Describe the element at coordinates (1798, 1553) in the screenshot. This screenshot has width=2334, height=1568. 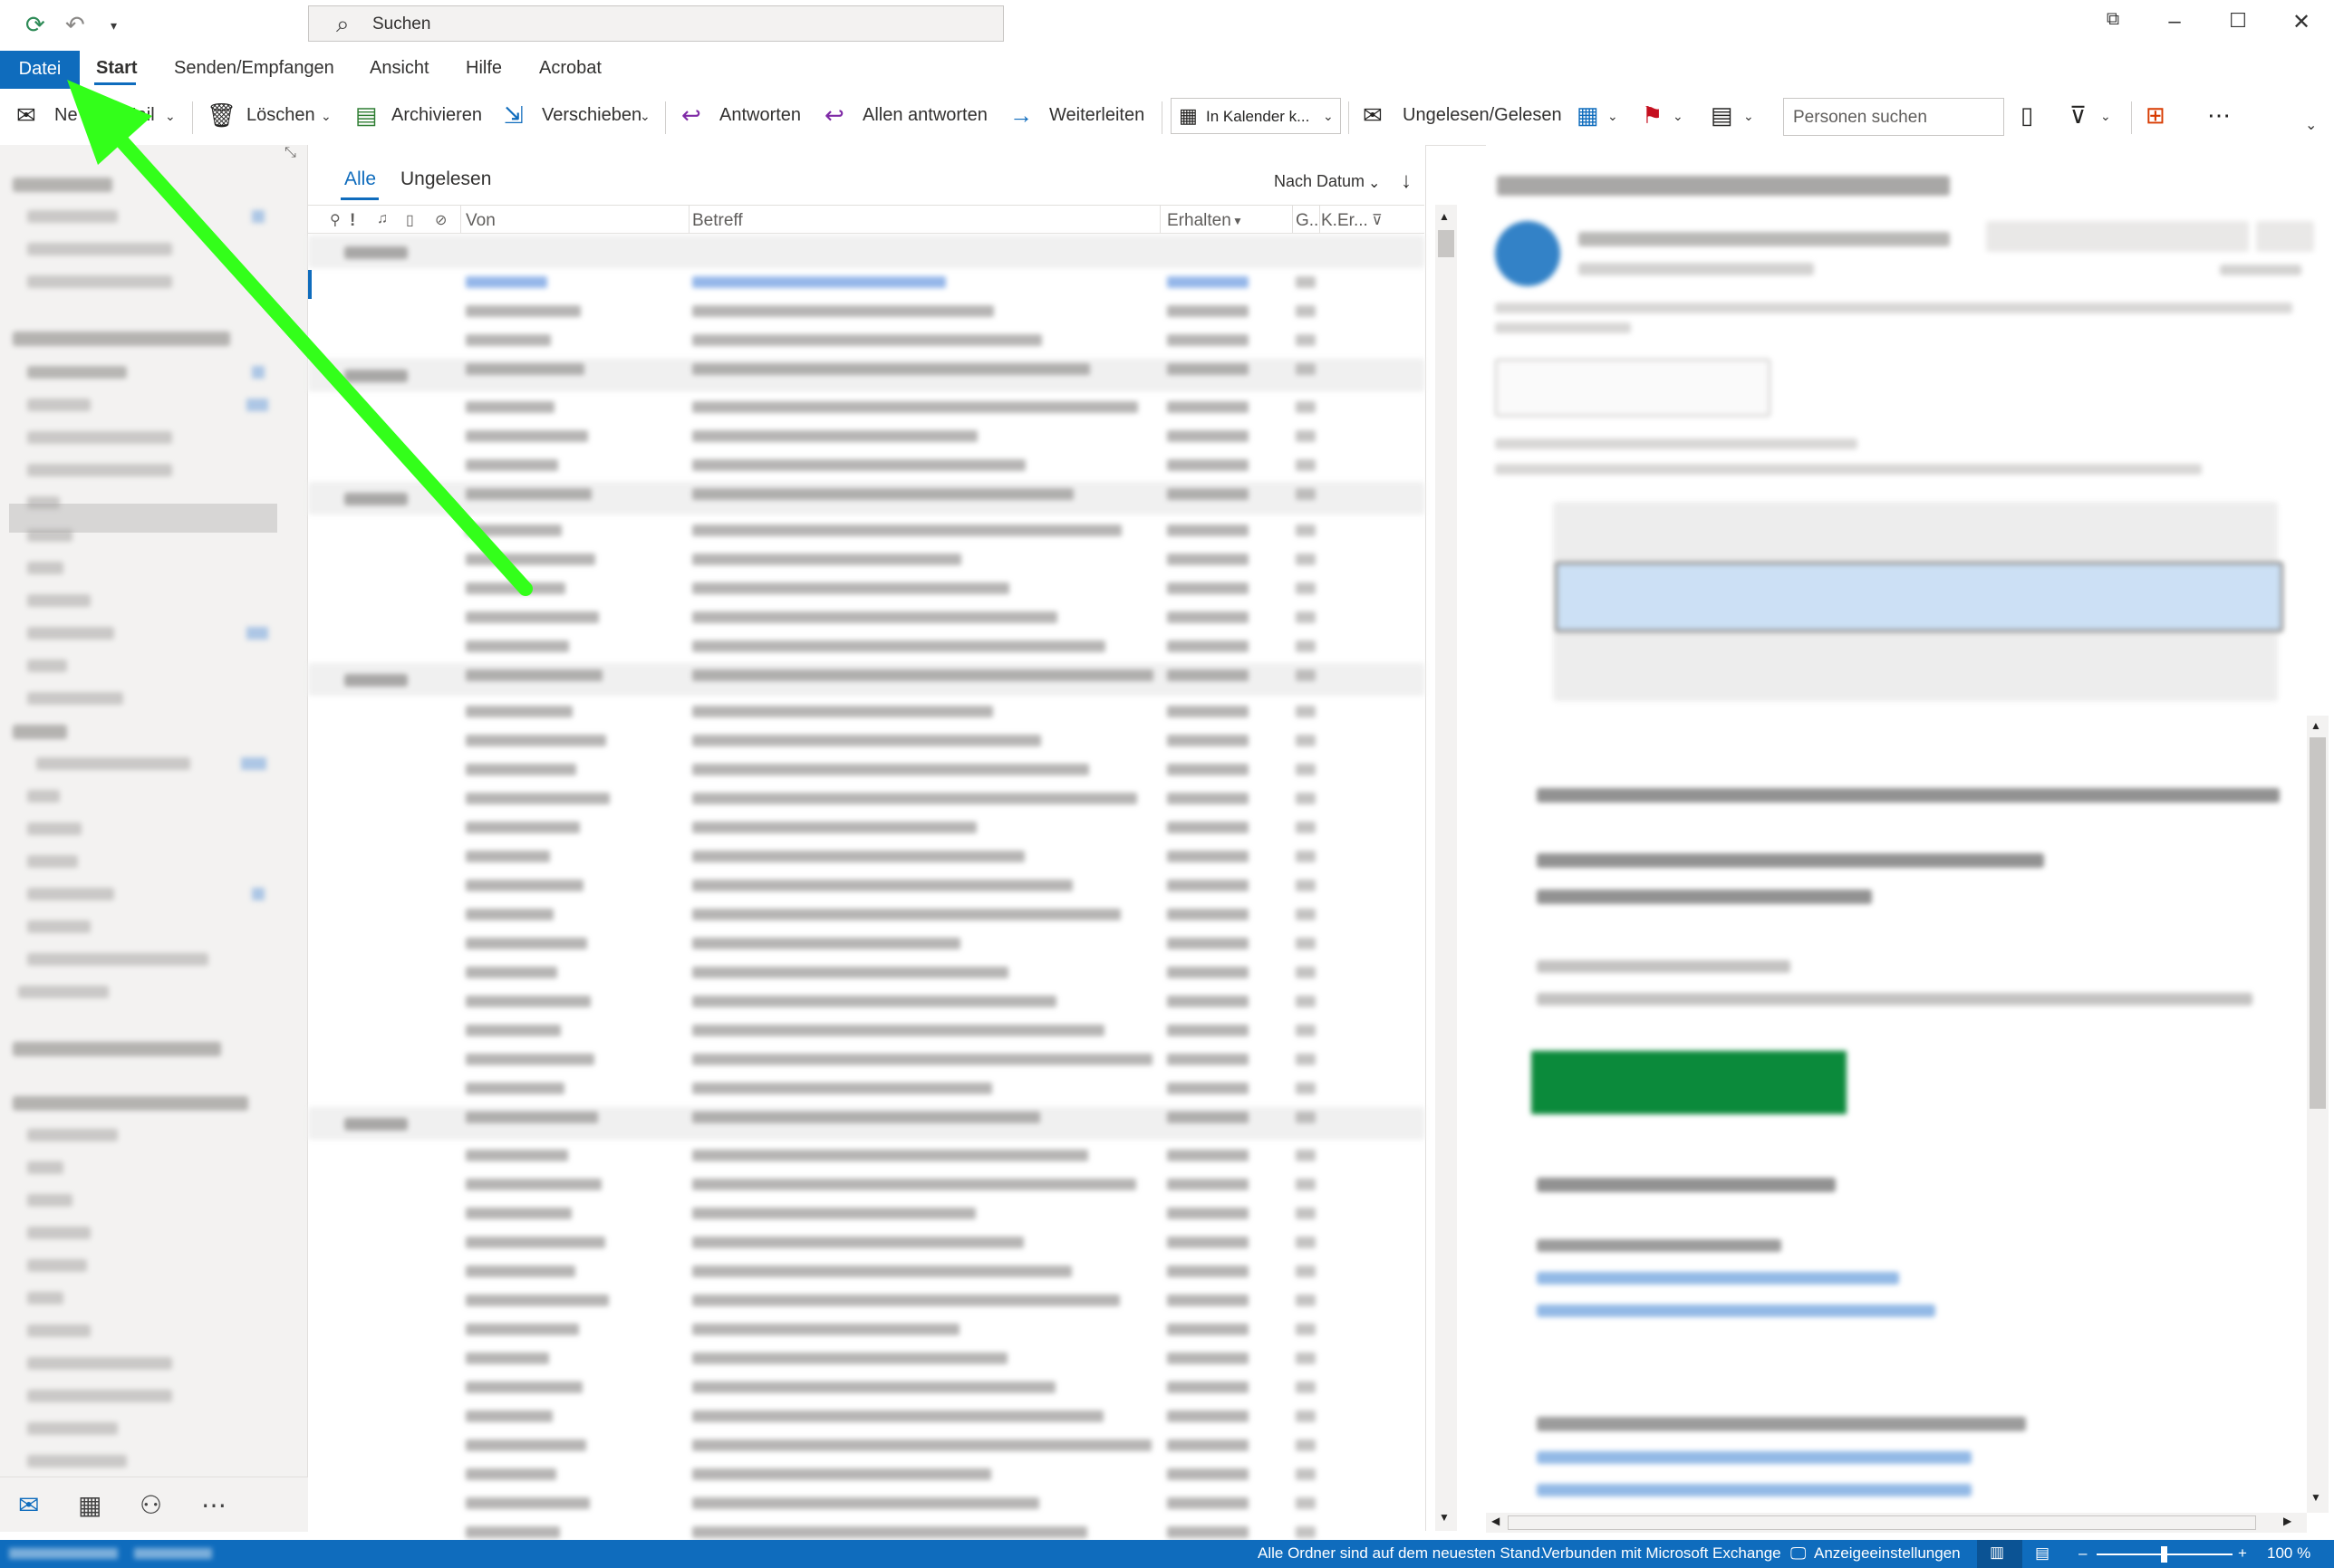
I see `display-settings-icon: 🖵` at that location.